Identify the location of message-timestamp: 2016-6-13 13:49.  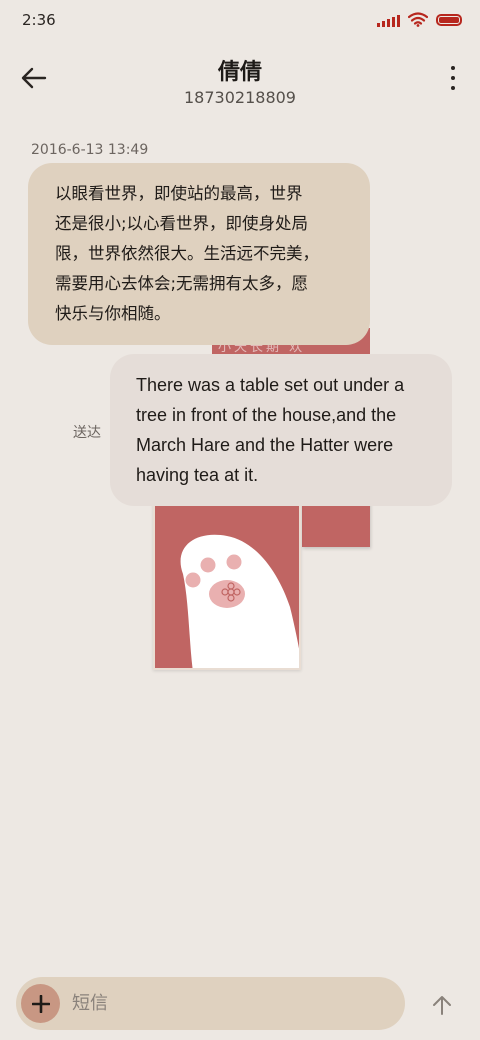
(90, 150).